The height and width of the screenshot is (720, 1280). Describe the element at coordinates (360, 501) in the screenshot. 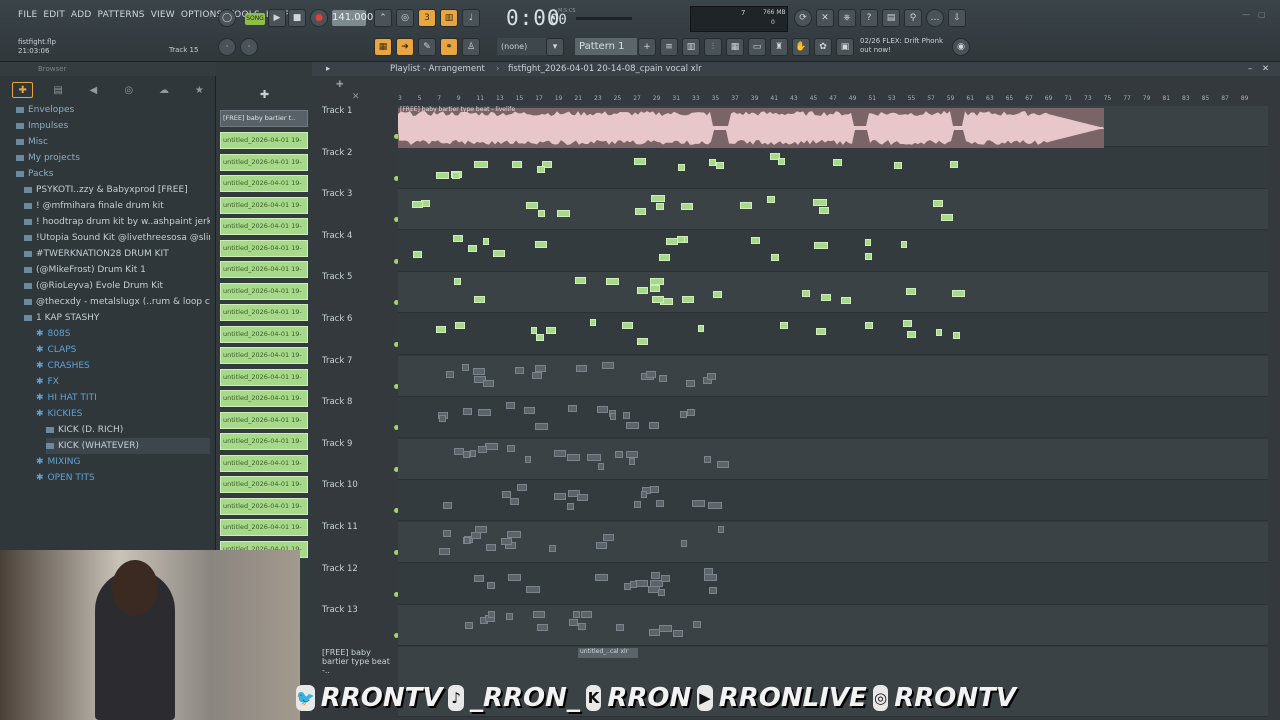

I see `track-header: Track 10` at that location.